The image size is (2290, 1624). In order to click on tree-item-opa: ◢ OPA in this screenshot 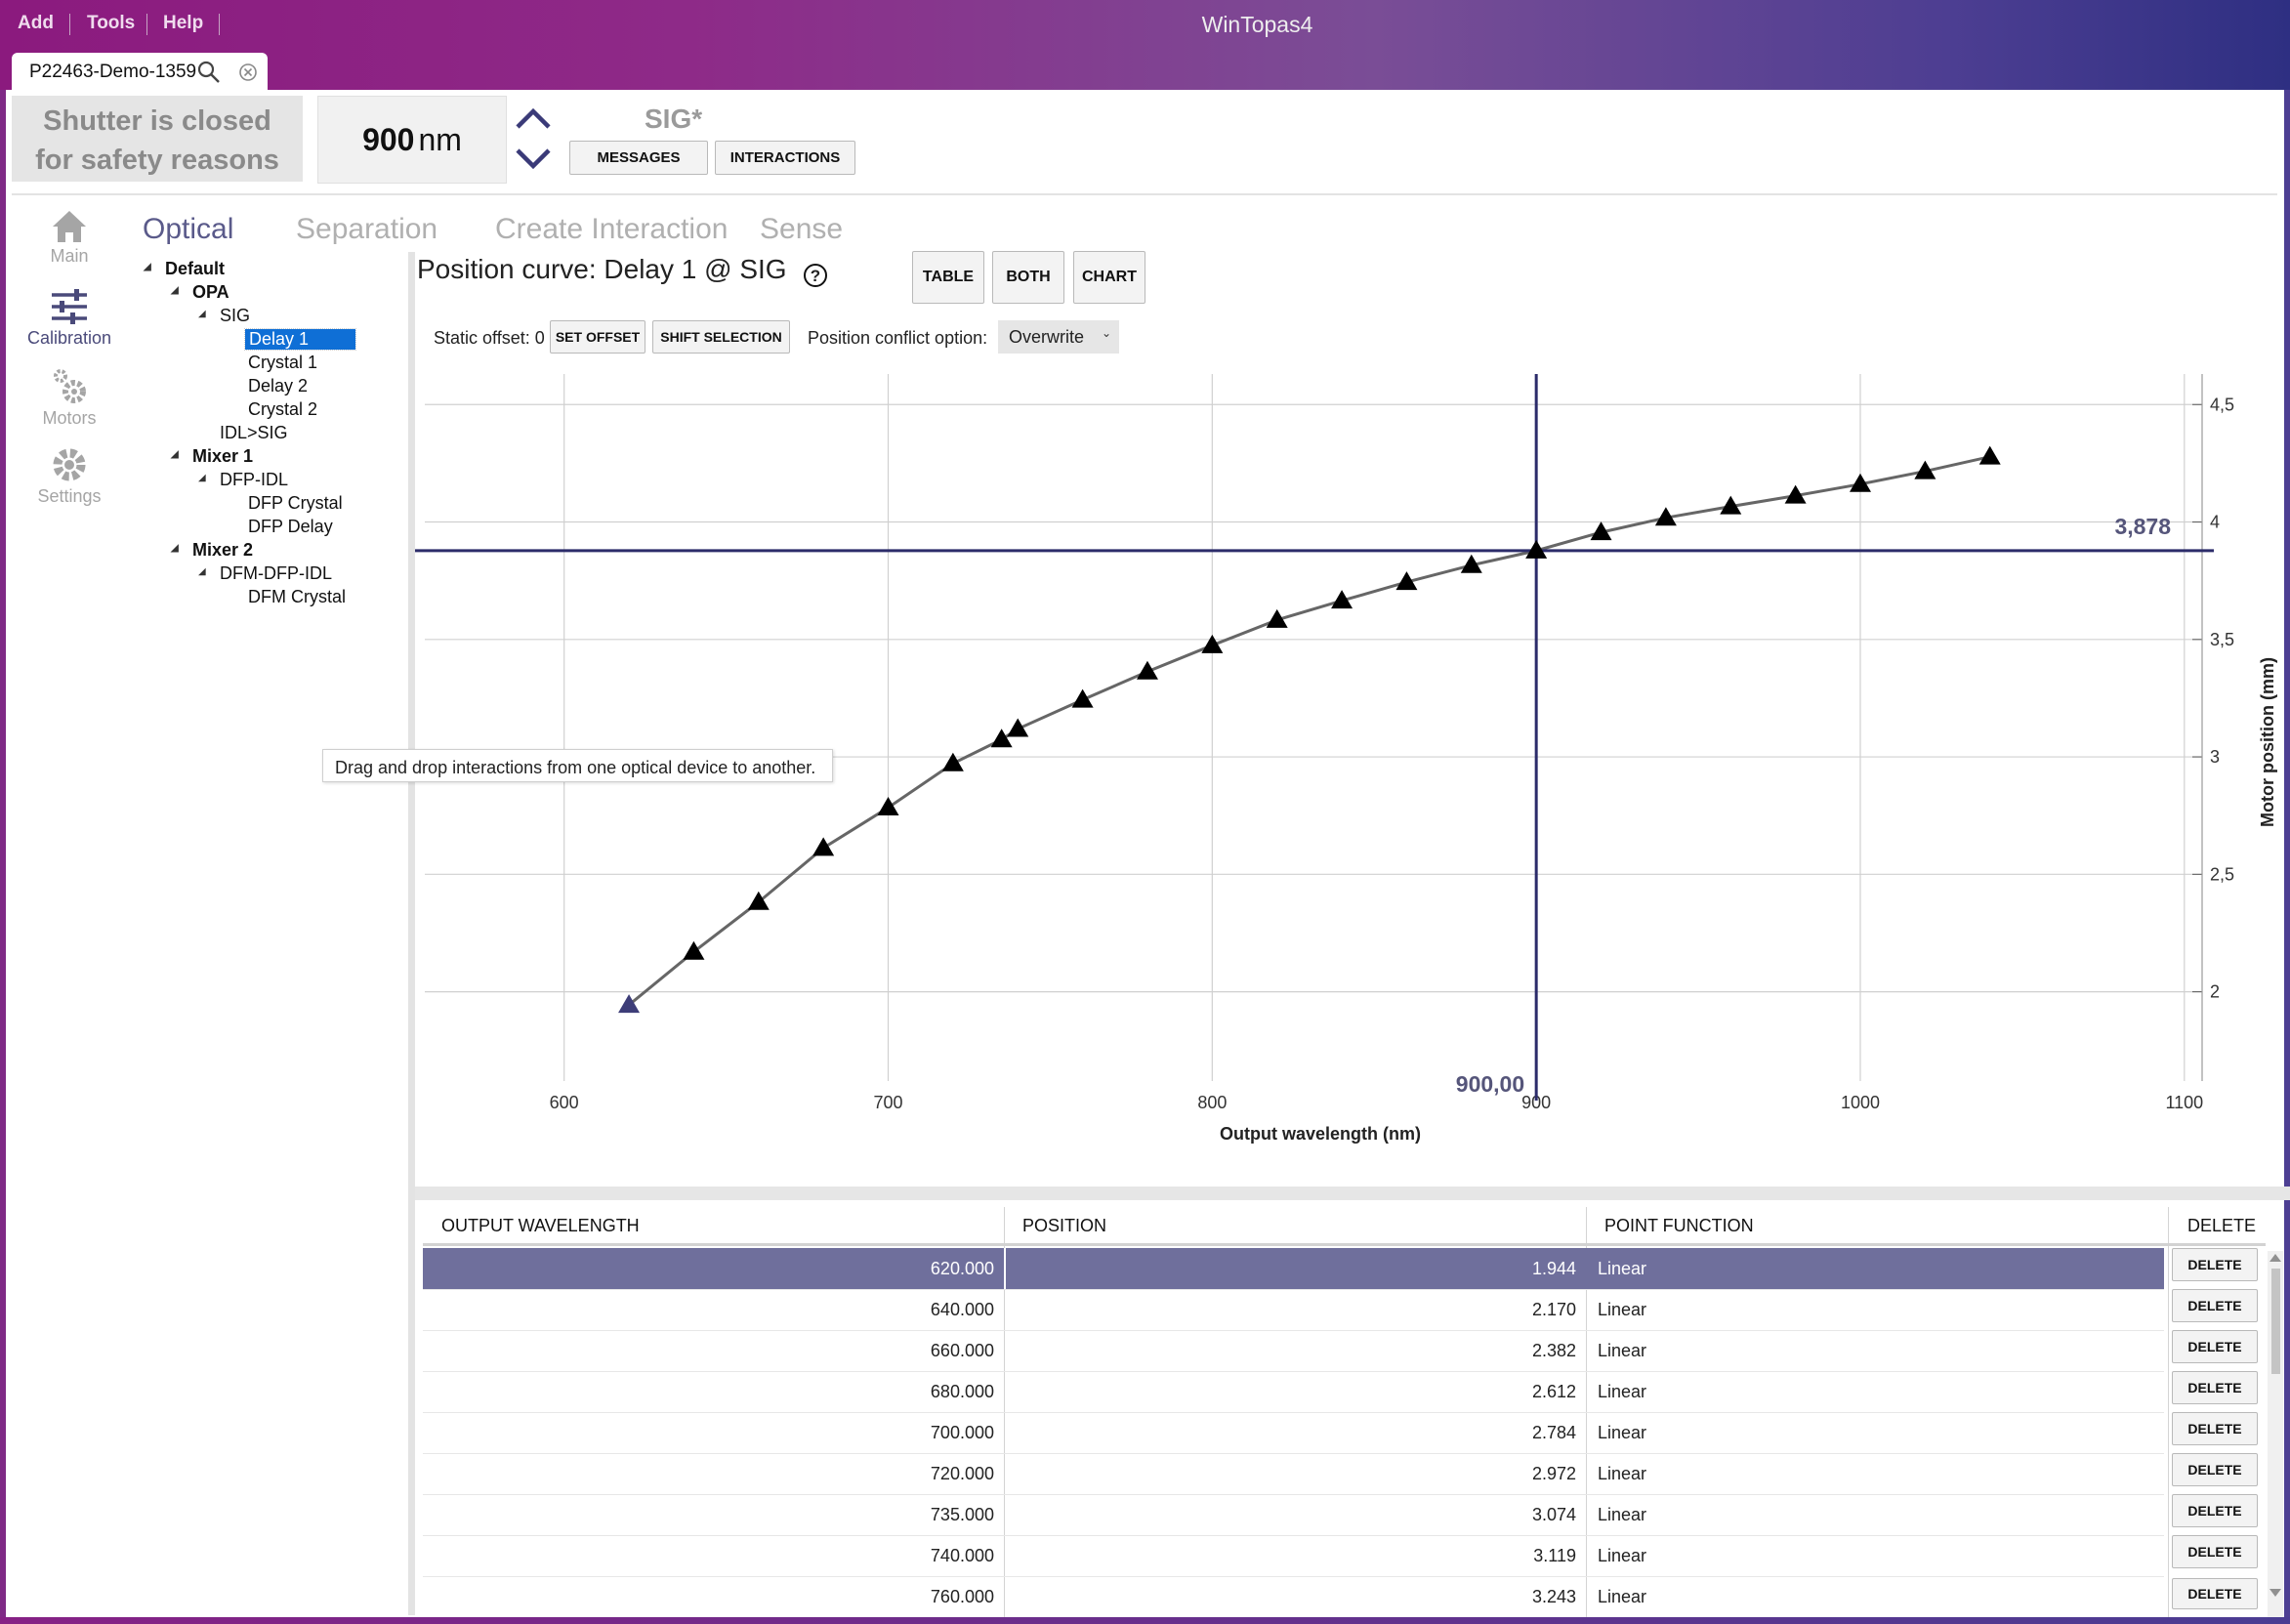, I will do `click(200, 293)`.